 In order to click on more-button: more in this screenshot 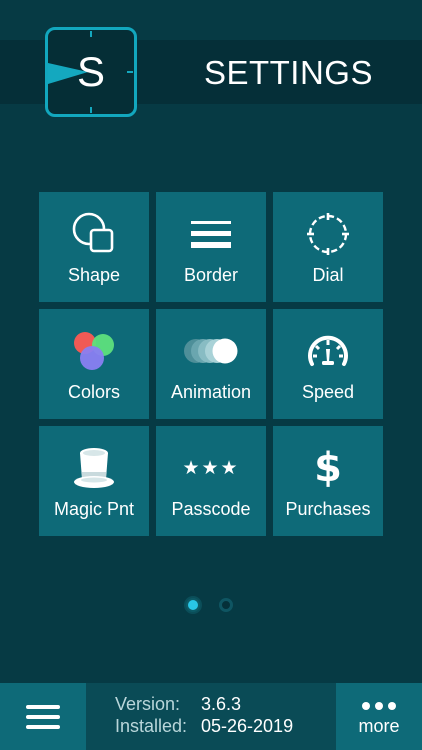, I will do `click(379, 716)`.